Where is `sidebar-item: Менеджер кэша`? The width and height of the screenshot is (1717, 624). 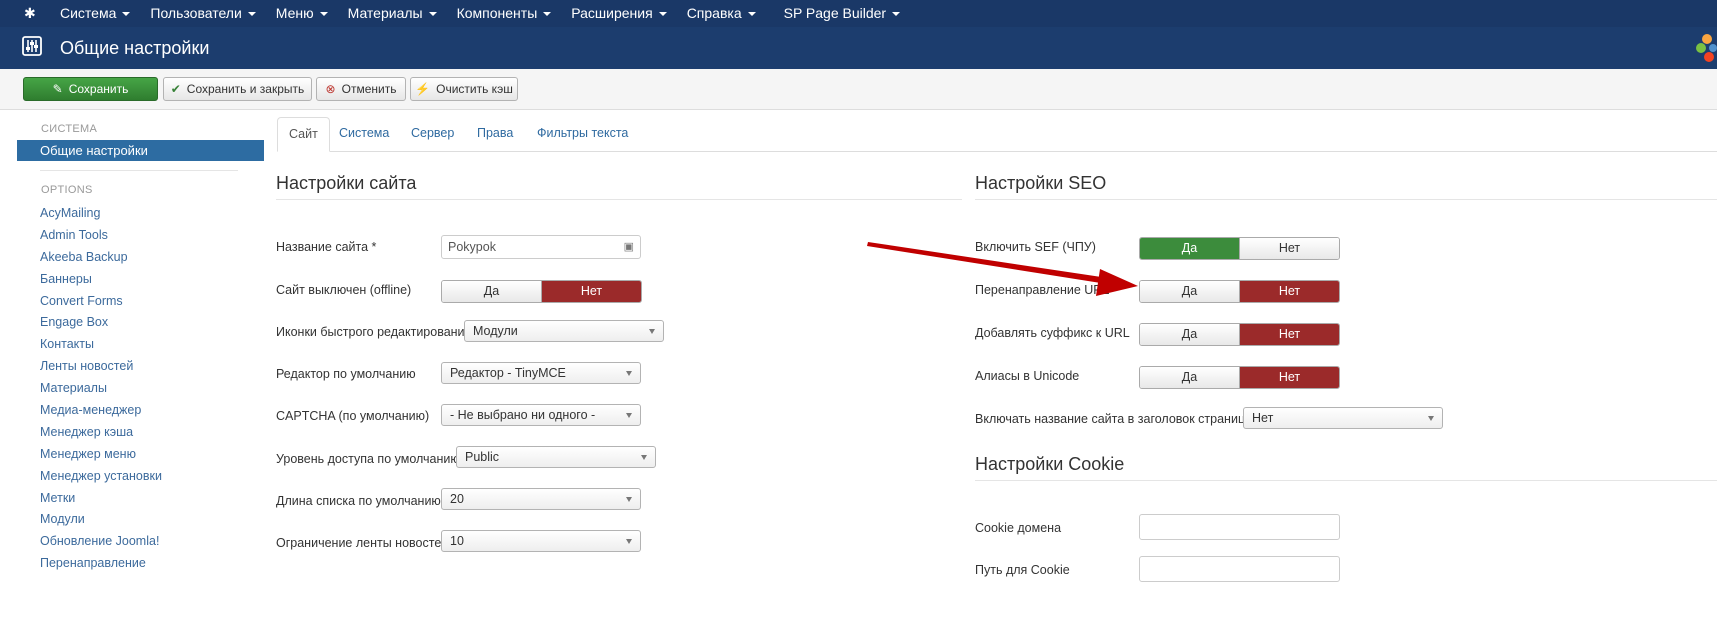 sidebar-item: Менеджер кэша is located at coordinates (101, 433).